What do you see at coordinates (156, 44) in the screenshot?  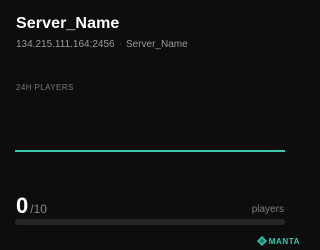 I see `server-subtitle-name: Server_Name` at bounding box center [156, 44].